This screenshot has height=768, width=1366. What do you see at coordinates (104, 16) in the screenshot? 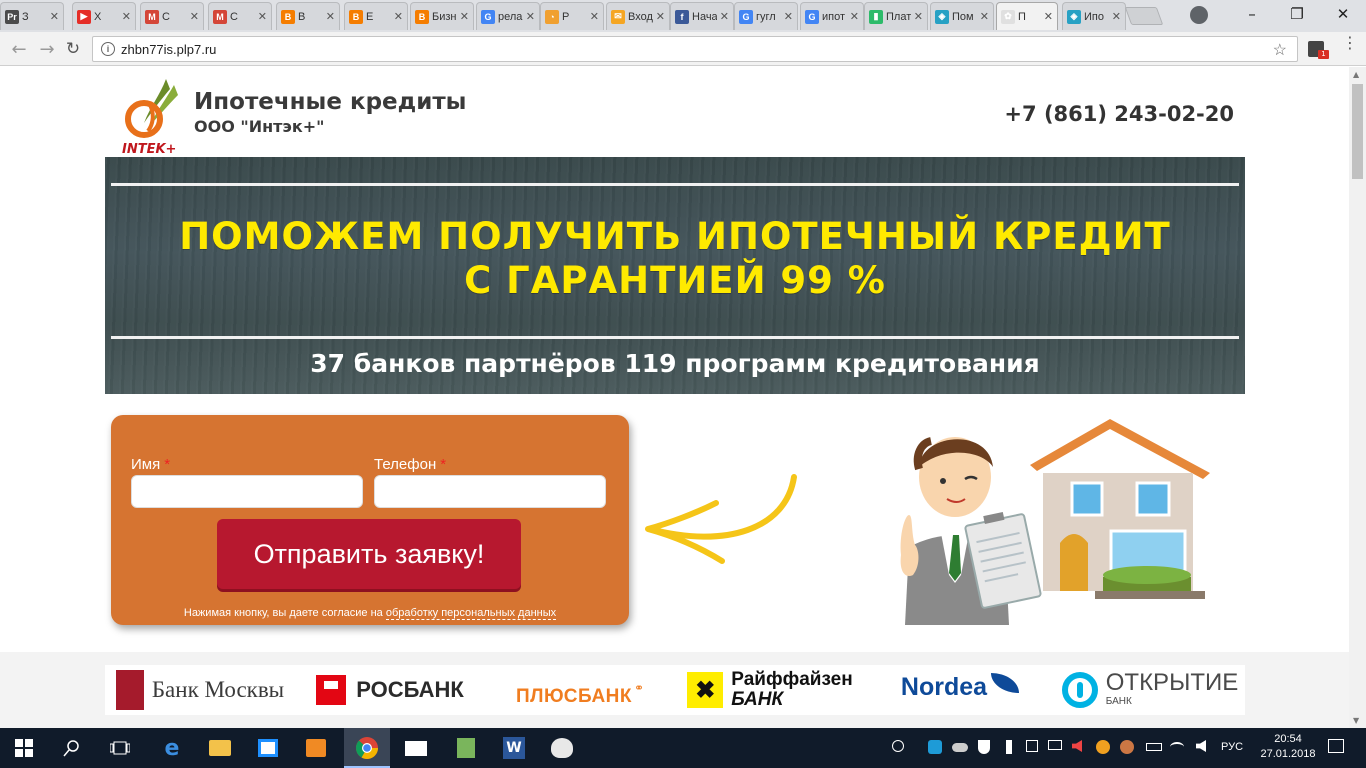
I see `browser-tab: ▶ Х ✕` at bounding box center [104, 16].